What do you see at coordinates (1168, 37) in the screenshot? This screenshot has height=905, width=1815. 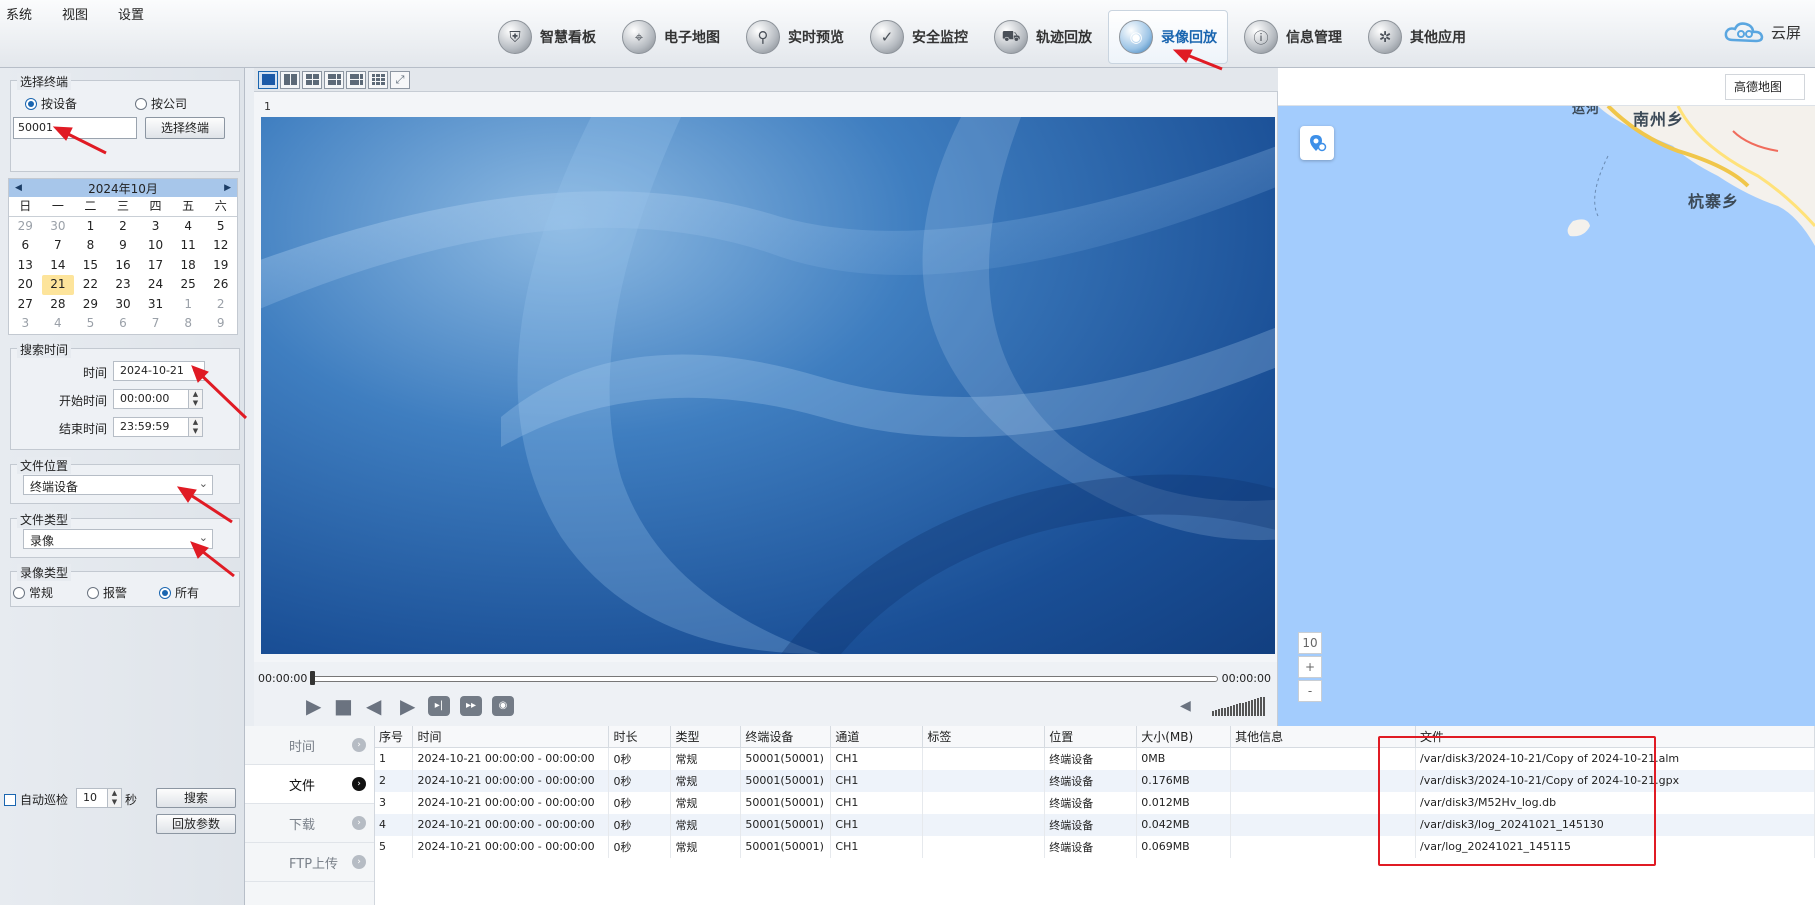 I see `nav-tab-5: ◉ 录像回放` at bounding box center [1168, 37].